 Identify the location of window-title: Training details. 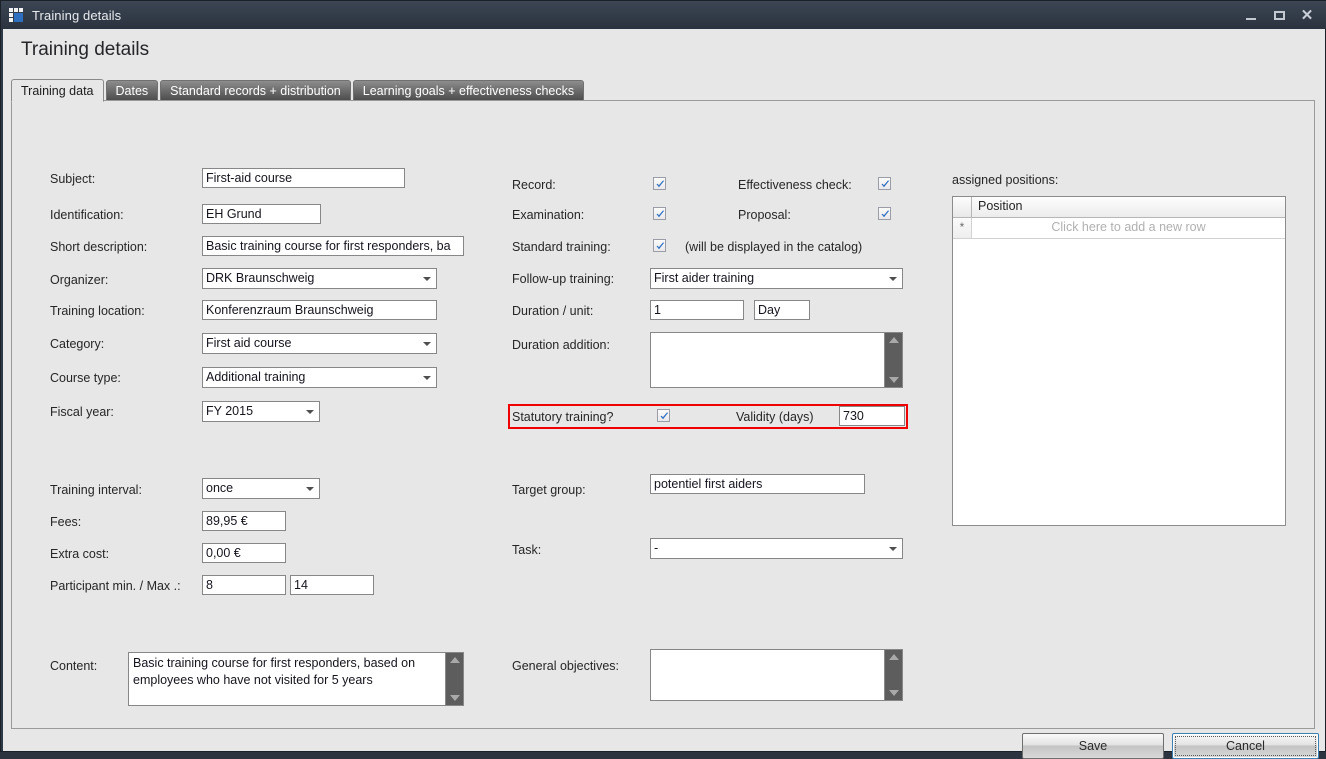
(77, 15).